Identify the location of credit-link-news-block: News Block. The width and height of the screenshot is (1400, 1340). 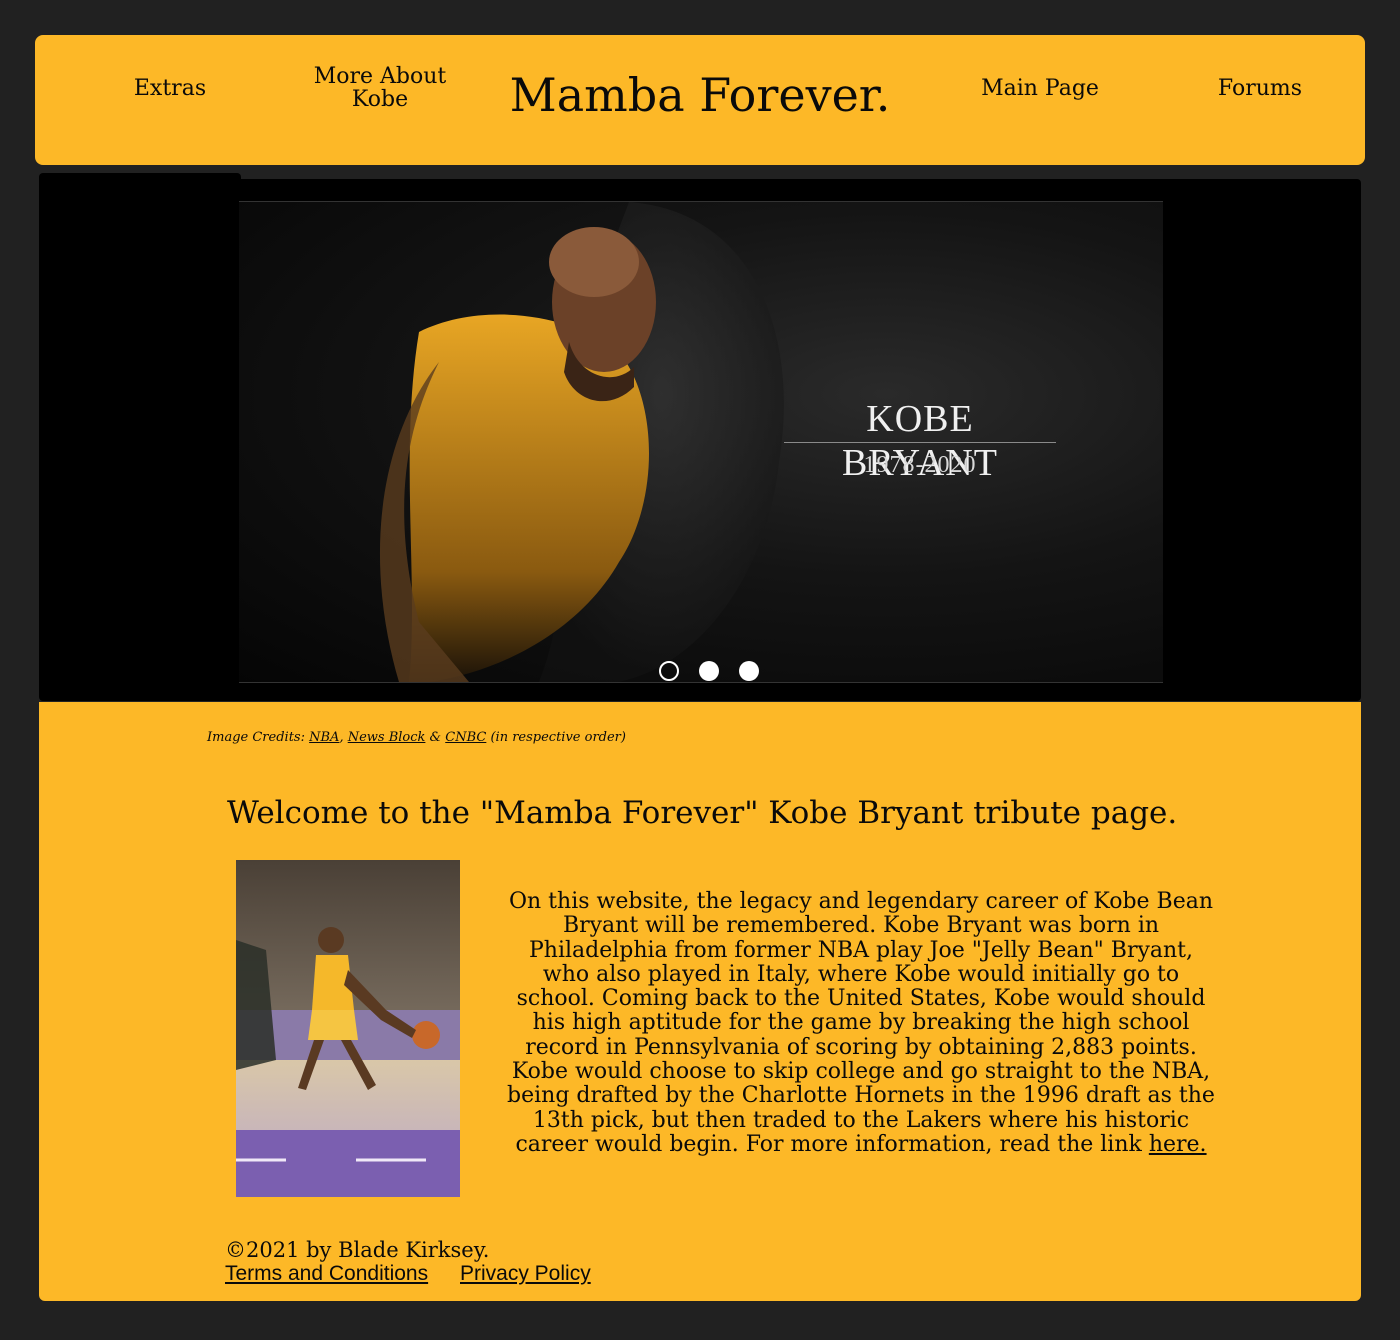
(387, 737).